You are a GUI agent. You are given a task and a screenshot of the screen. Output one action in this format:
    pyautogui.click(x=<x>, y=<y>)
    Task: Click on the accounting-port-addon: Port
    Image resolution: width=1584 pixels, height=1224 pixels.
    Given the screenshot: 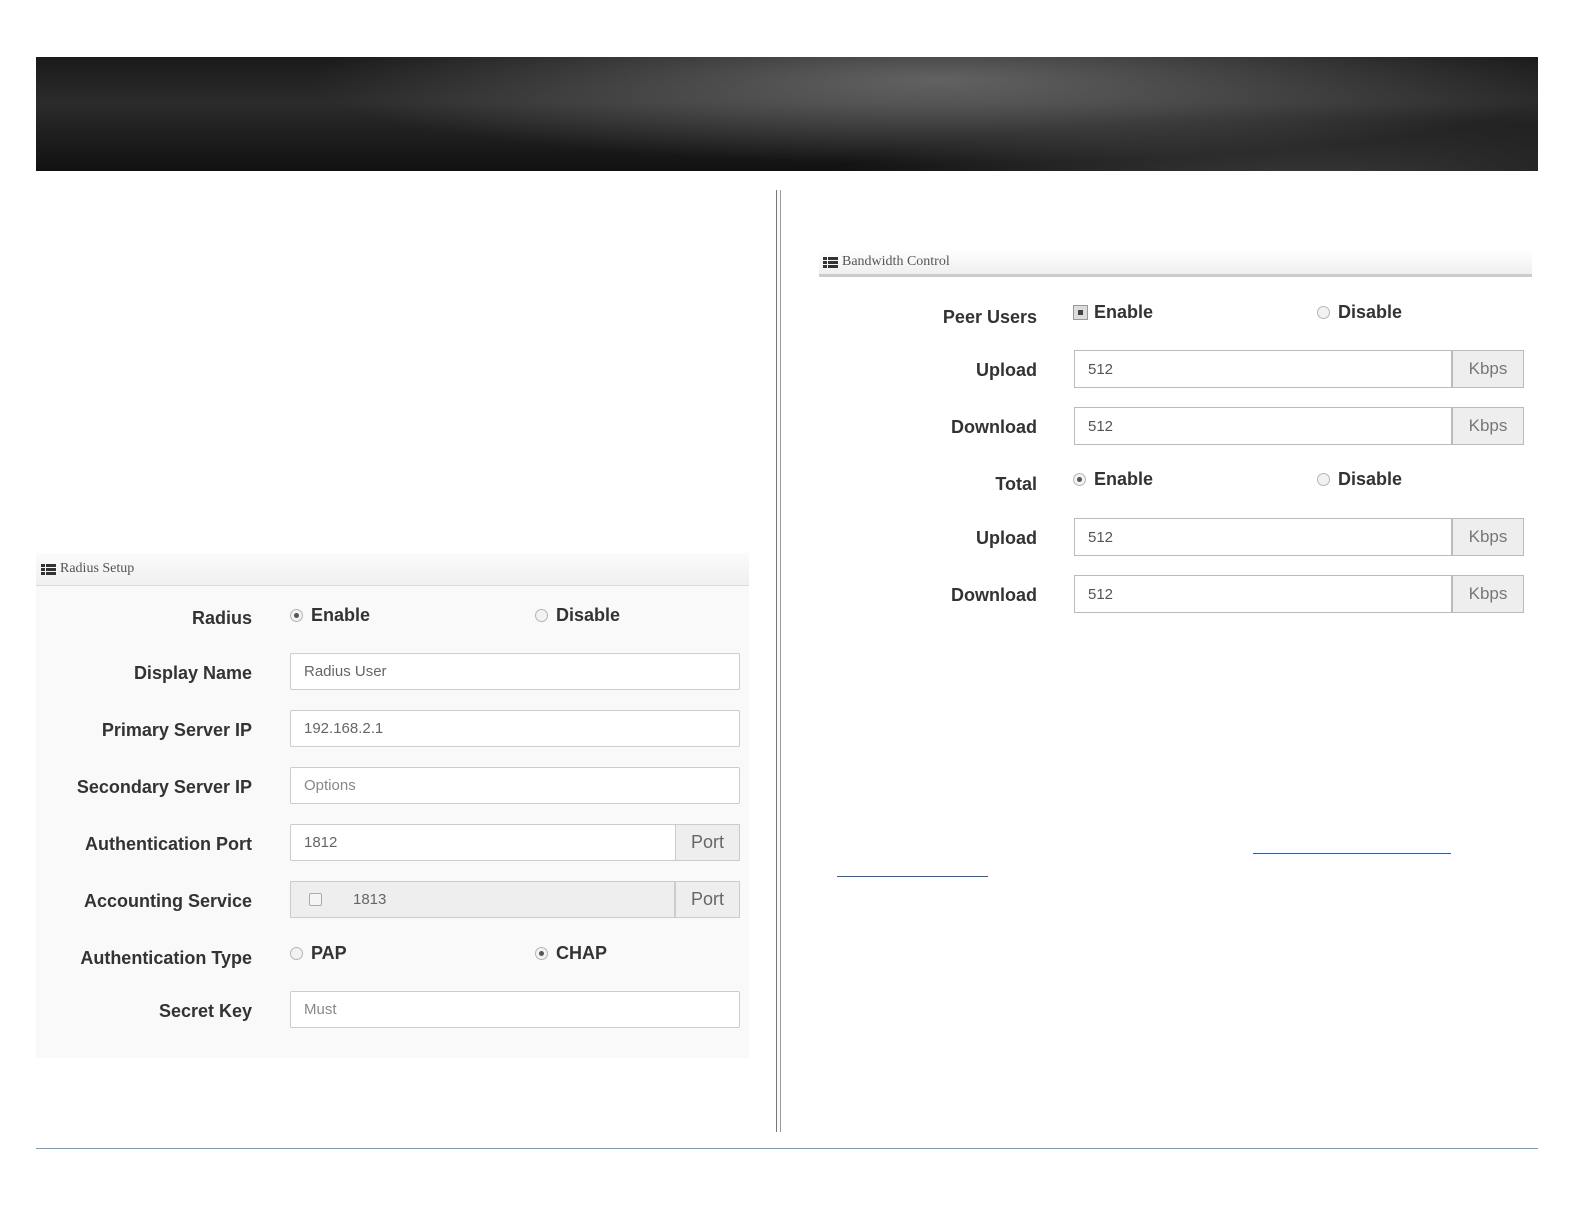 What is the action you would take?
    pyautogui.click(x=707, y=899)
    